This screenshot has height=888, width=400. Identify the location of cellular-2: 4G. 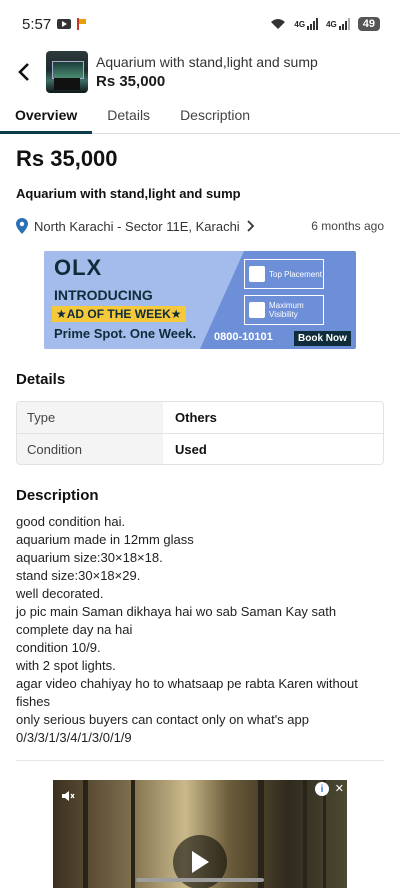
(338, 24).